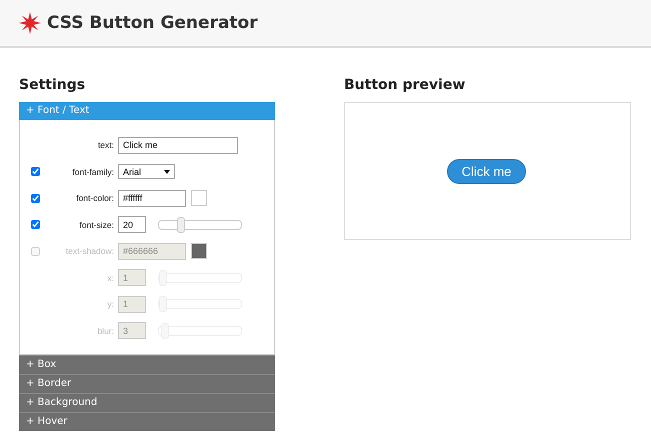  I want to click on app-title: CSS Button Generator, so click(152, 23).